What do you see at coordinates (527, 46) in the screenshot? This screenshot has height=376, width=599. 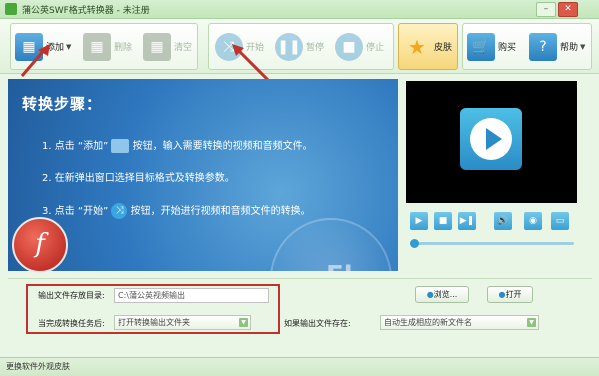 I see `help-toolbar-group: 🛒 购买 ? 帮助 ▼` at bounding box center [527, 46].